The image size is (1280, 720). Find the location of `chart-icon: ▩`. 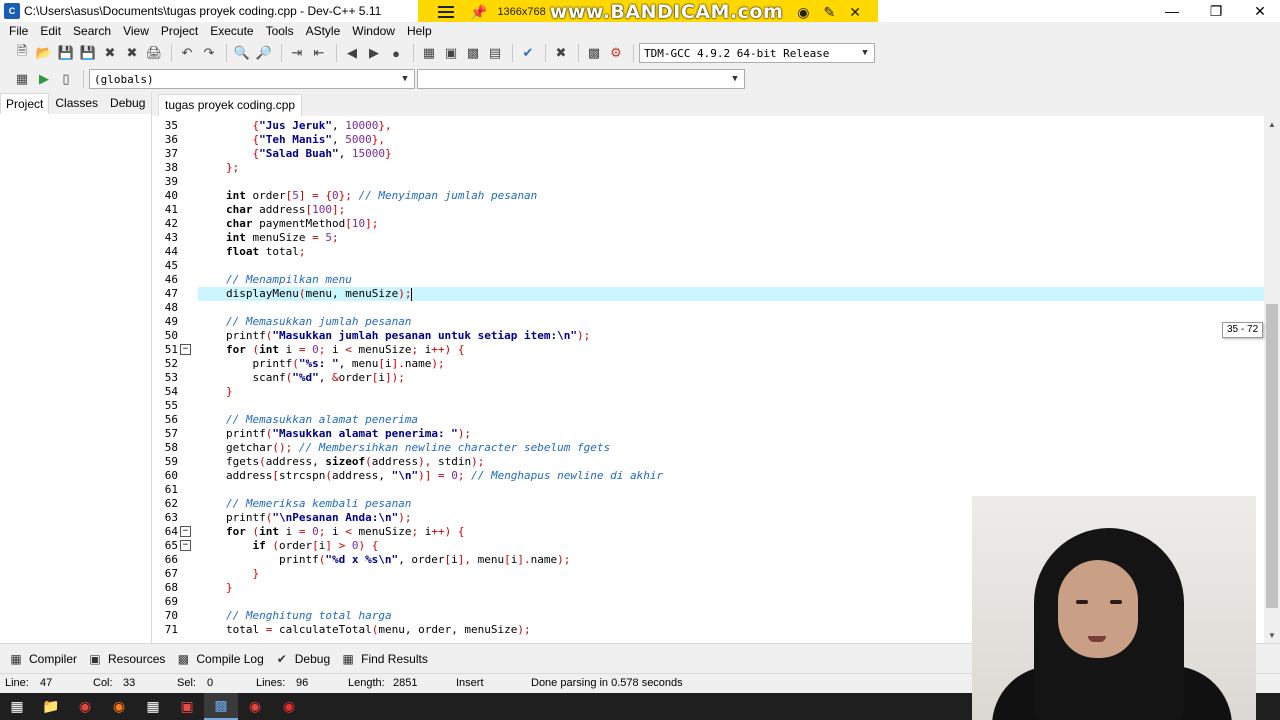

chart-icon: ▩ is located at coordinates (594, 53).